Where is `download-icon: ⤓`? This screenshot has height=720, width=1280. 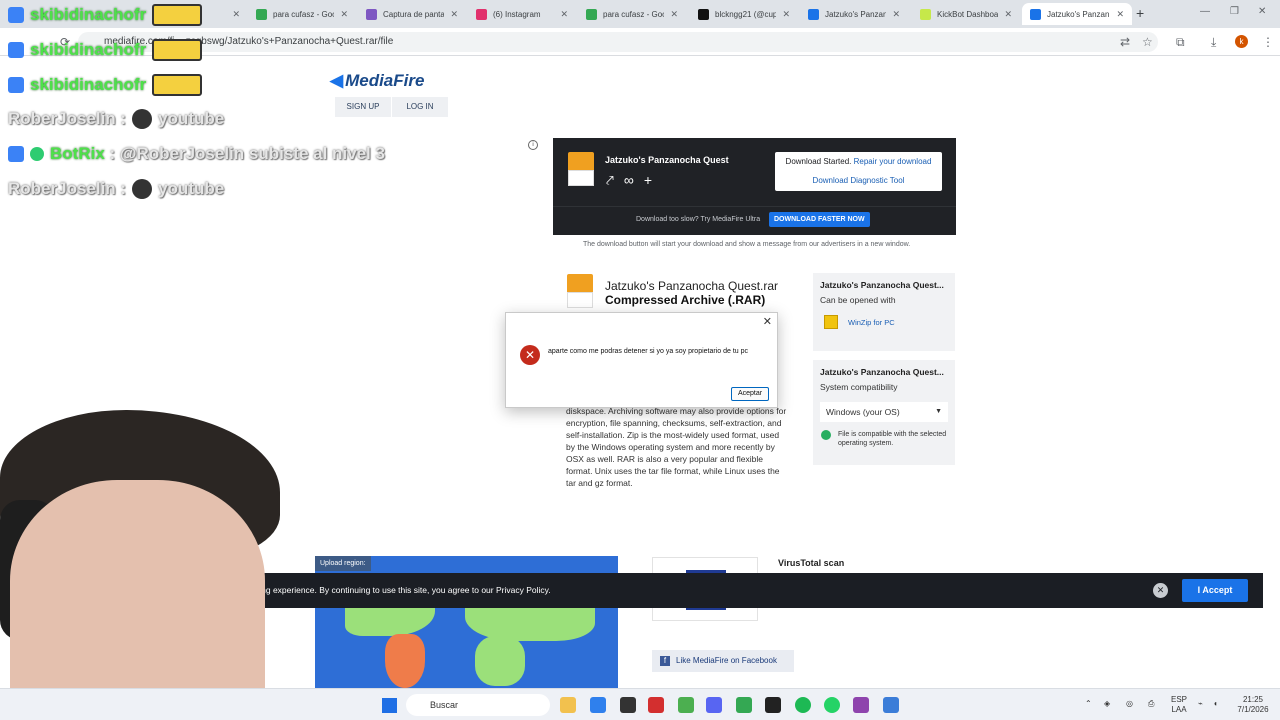 download-icon: ⤓ is located at coordinates (1213, 42).